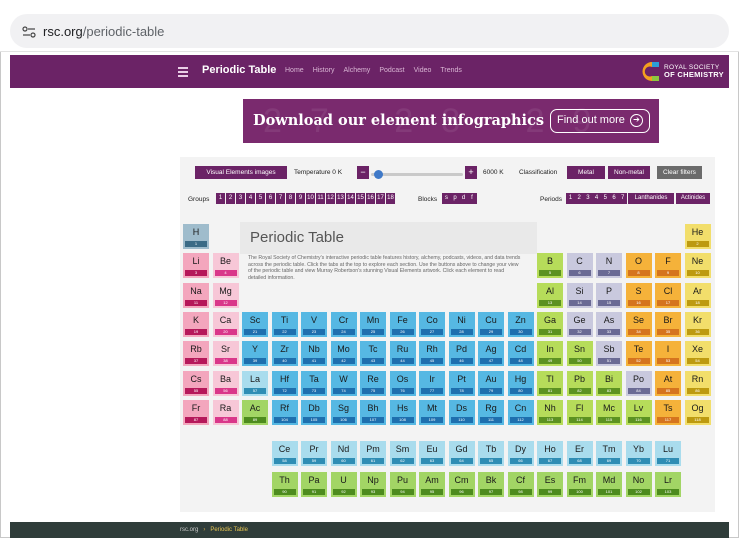  What do you see at coordinates (520, 453) in the screenshot?
I see `element-dy: Dy 66` at bounding box center [520, 453].